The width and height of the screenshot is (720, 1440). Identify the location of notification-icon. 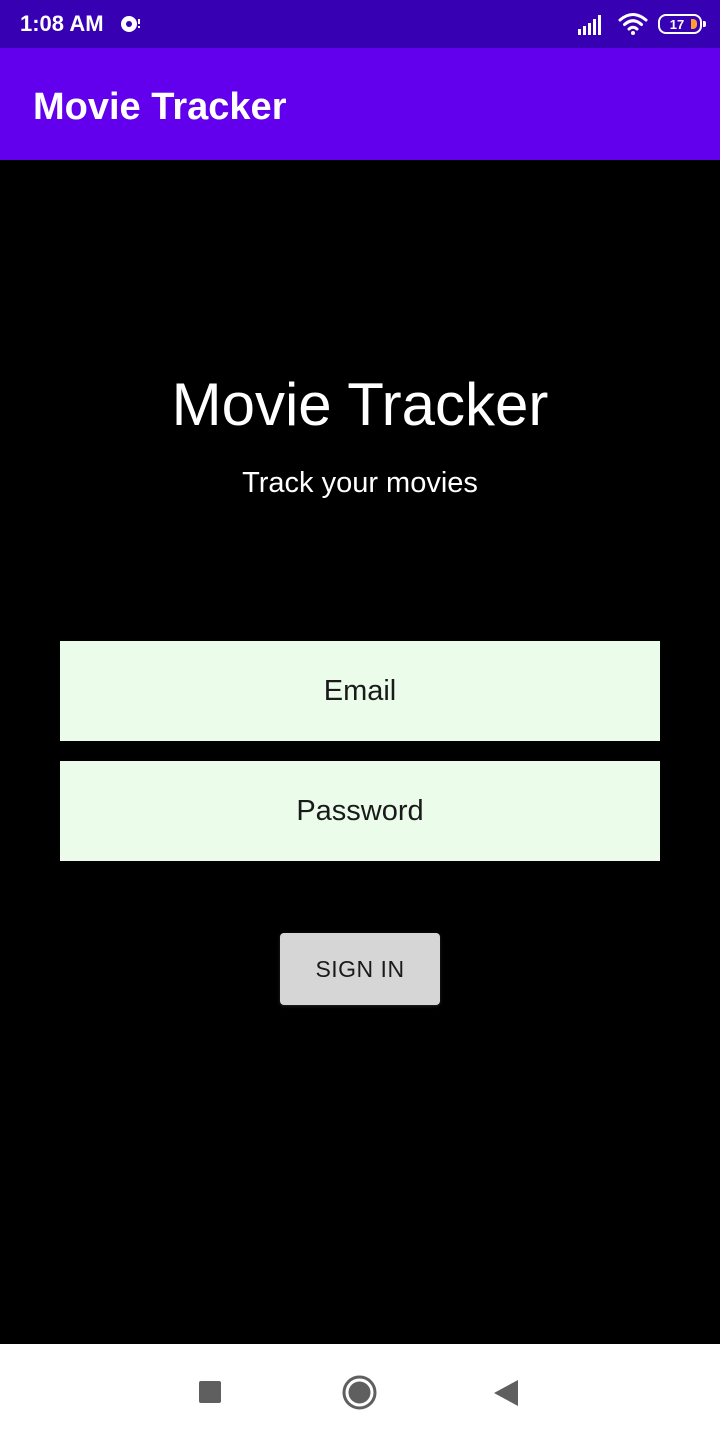
(130, 24).